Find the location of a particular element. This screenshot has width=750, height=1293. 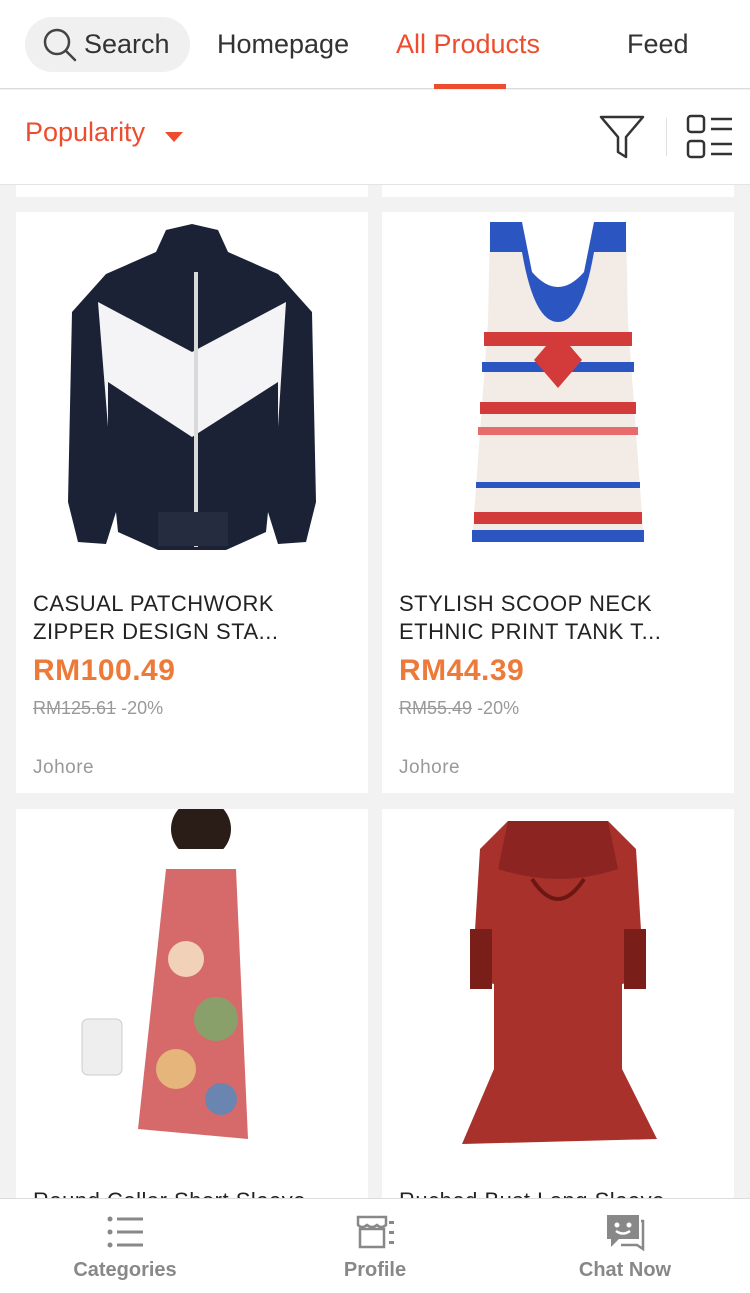

dress-image is located at coordinates (173, 974).